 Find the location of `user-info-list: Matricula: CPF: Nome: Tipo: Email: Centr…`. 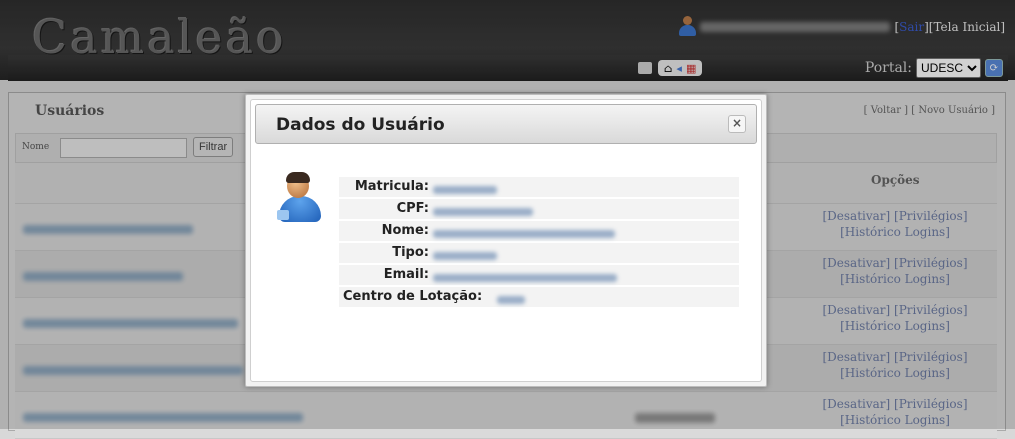

user-info-list: Matricula: CPF: Nome: Tipo: Email: Centr… is located at coordinates (539, 243).